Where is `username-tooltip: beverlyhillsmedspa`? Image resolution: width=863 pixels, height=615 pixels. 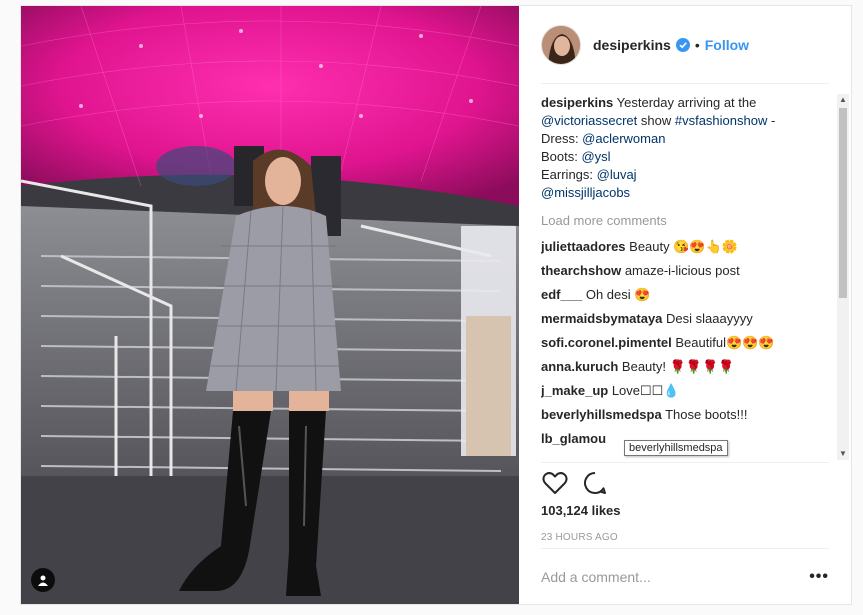
username-tooltip: beverlyhillsmedspa is located at coordinates (676, 448).